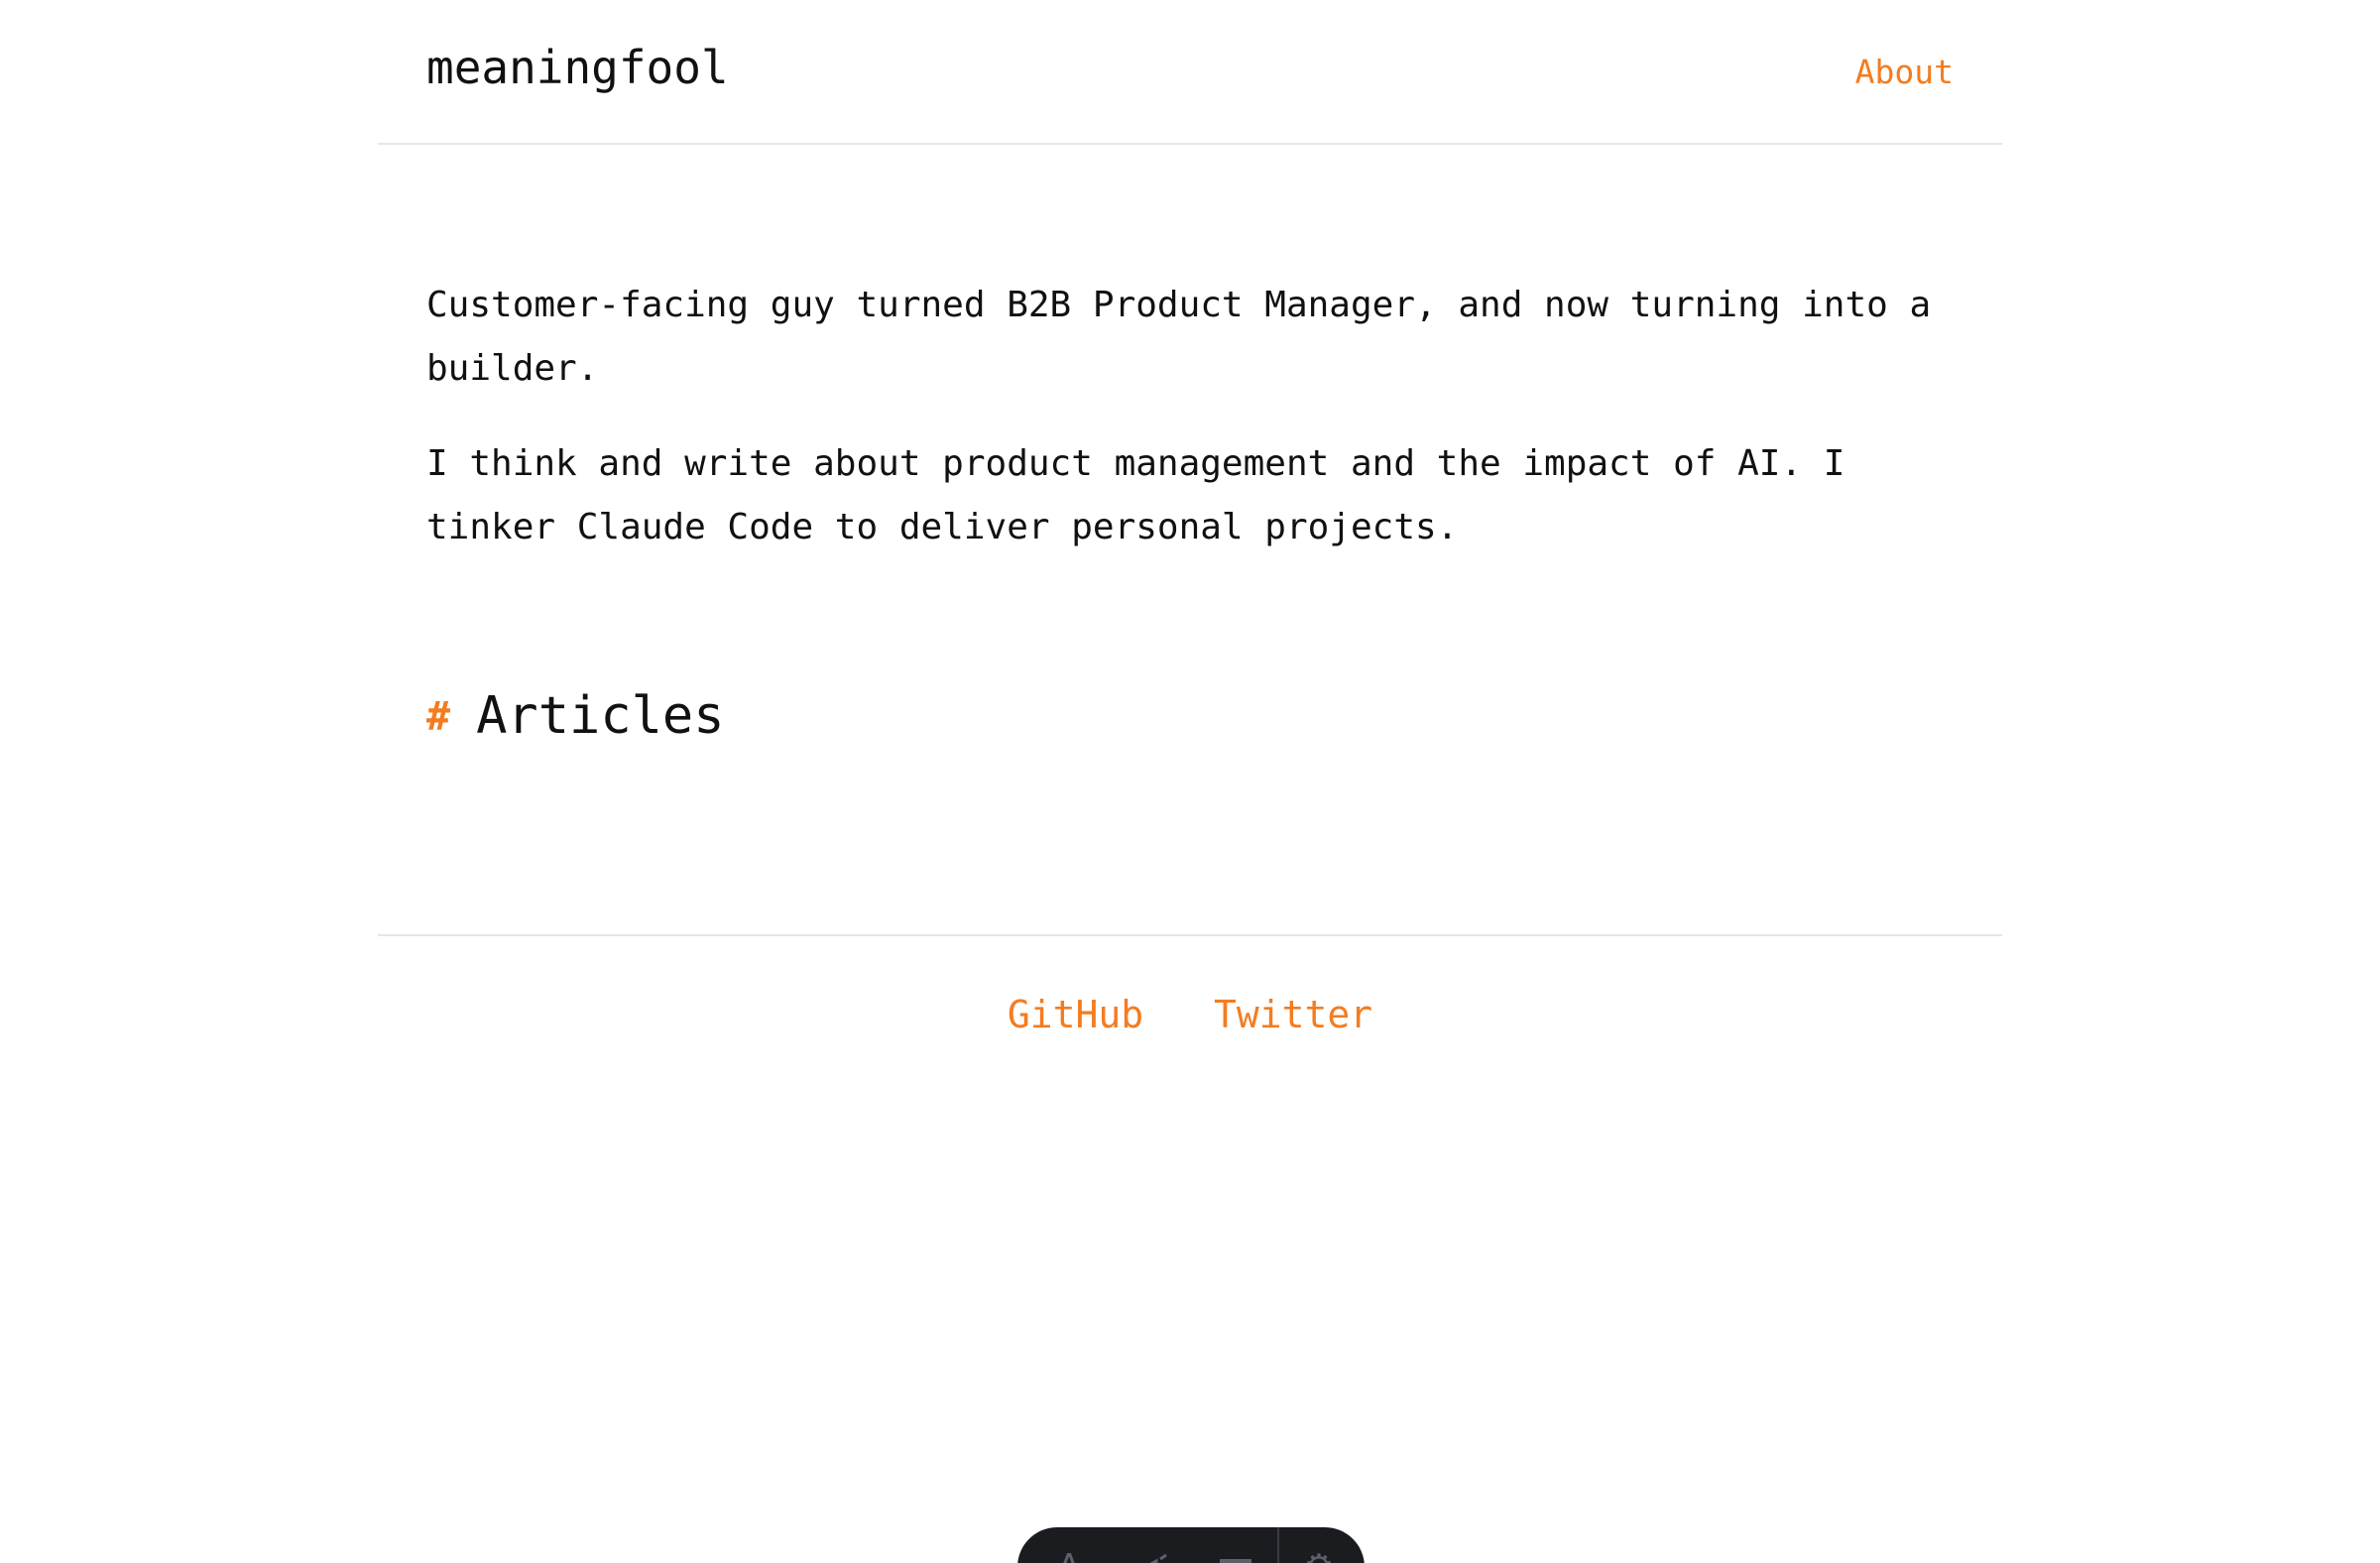  Describe the element at coordinates (438, 717) in the screenshot. I see `heading-hash-symbol: #` at that location.